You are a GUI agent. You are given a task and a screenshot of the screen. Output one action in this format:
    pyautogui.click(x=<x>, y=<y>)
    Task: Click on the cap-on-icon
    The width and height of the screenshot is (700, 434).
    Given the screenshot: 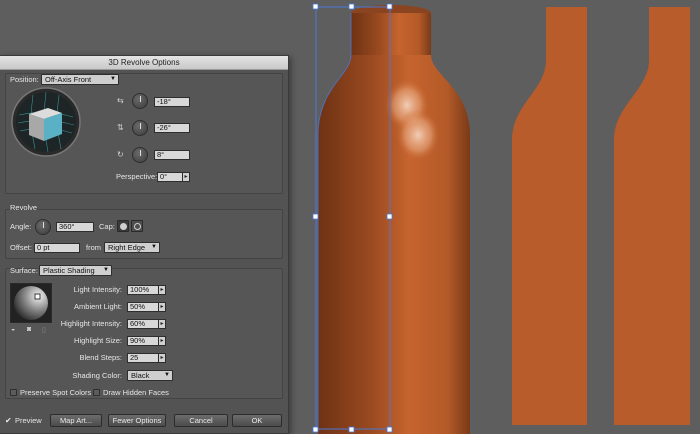 What is the action you would take?
    pyautogui.click(x=123, y=226)
    